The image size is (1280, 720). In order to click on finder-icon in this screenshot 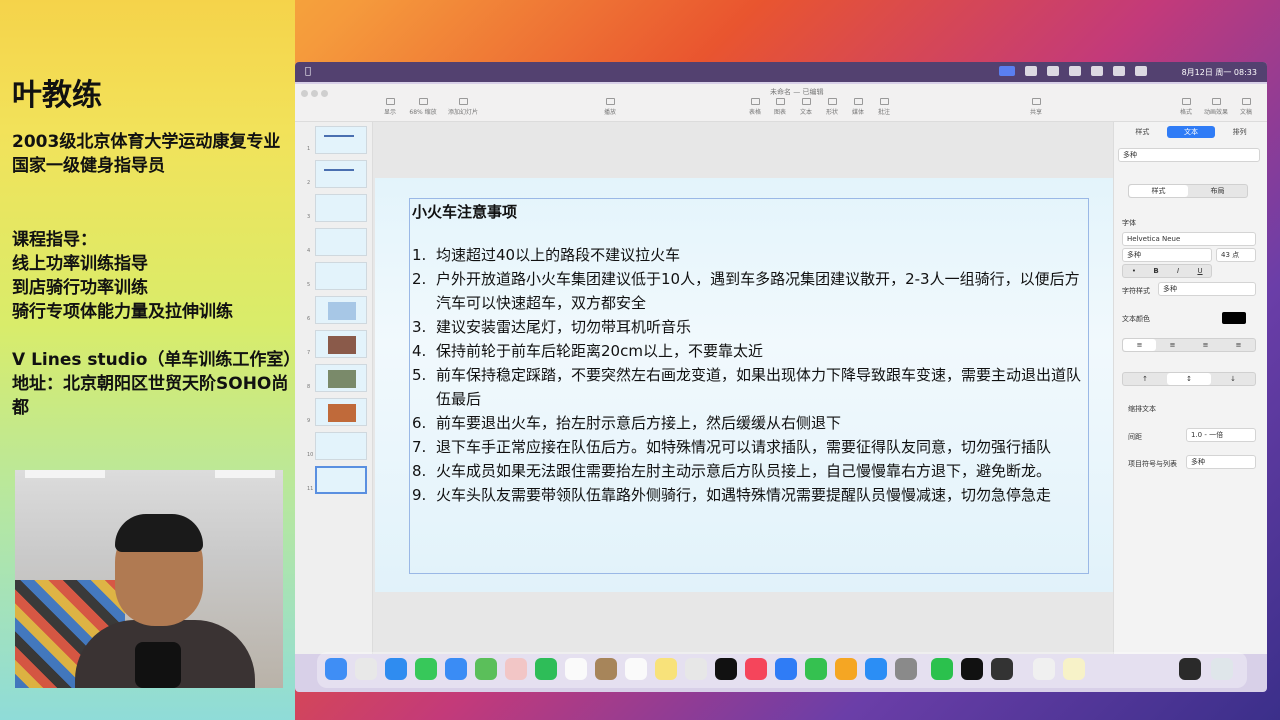, I will do `click(336, 669)`.